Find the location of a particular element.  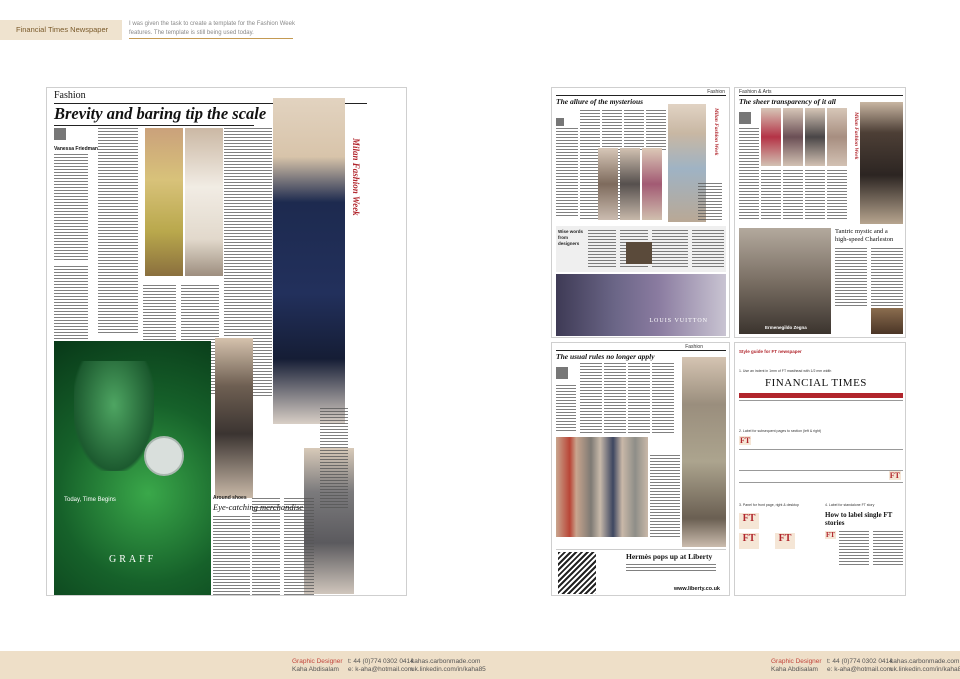

ad-caption: Today, Time Begins is located at coordinates (90, 500).